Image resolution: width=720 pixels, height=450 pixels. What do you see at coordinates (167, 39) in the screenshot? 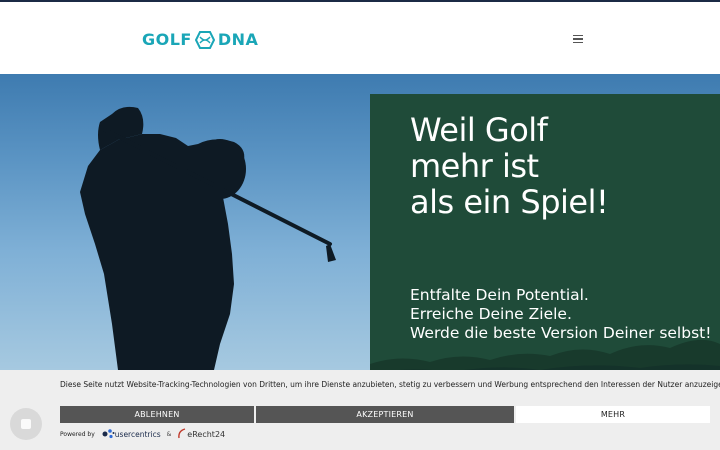
I see `logo-text-golf: GOLF` at bounding box center [167, 39].